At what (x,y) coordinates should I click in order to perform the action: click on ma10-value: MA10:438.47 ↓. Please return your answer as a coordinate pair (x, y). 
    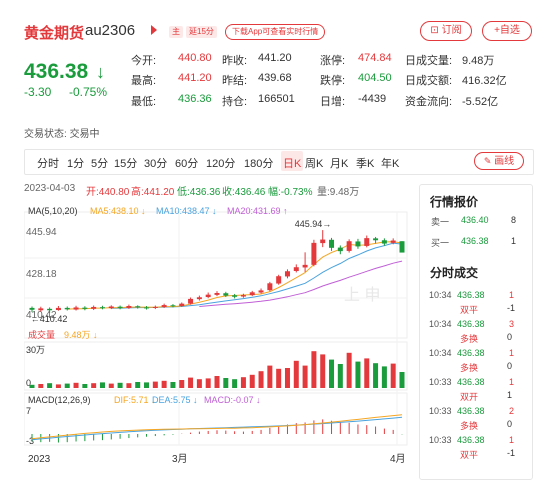
    Looking at the image, I should click on (186, 211).